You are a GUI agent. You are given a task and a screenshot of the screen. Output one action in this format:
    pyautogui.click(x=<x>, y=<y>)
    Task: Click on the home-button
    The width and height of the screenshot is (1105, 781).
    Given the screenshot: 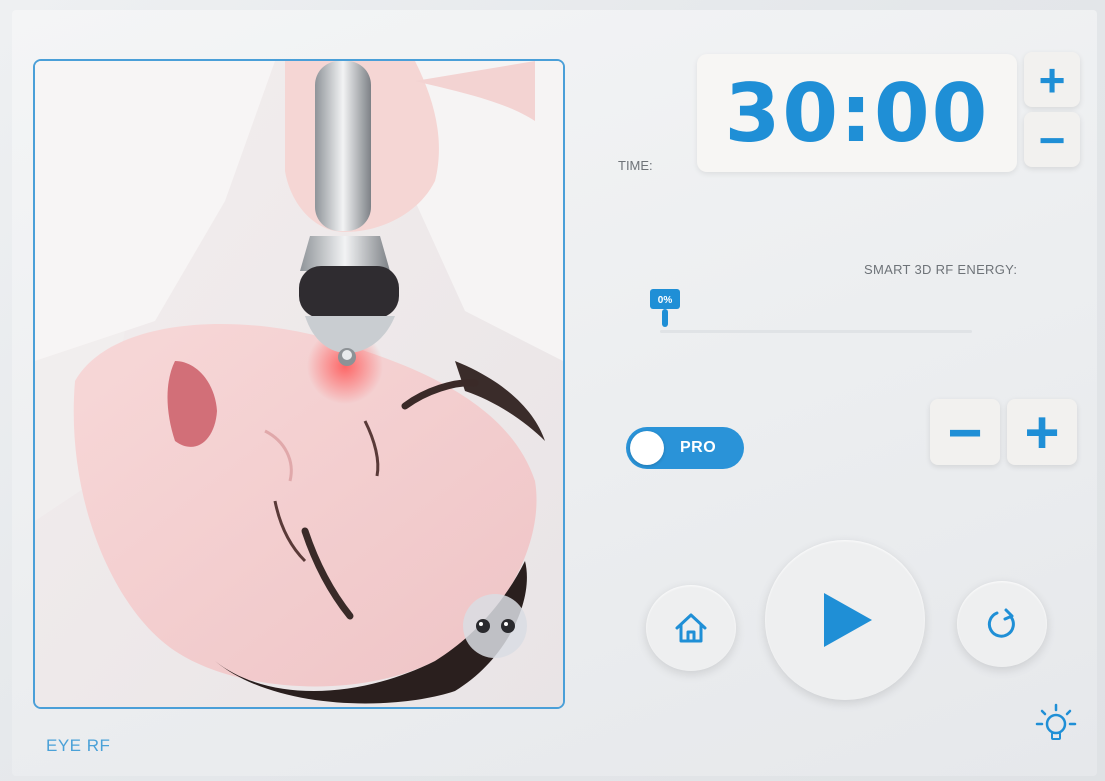 What is the action you would take?
    pyautogui.click(x=691, y=628)
    